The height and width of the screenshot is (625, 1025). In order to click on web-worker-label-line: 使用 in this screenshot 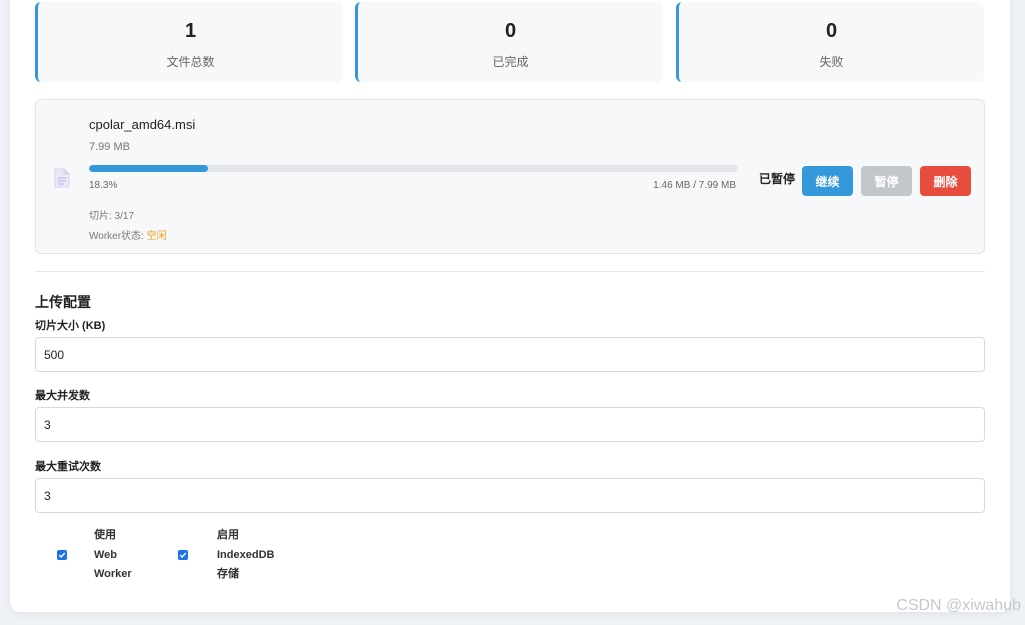, I will do `click(105, 535)`.